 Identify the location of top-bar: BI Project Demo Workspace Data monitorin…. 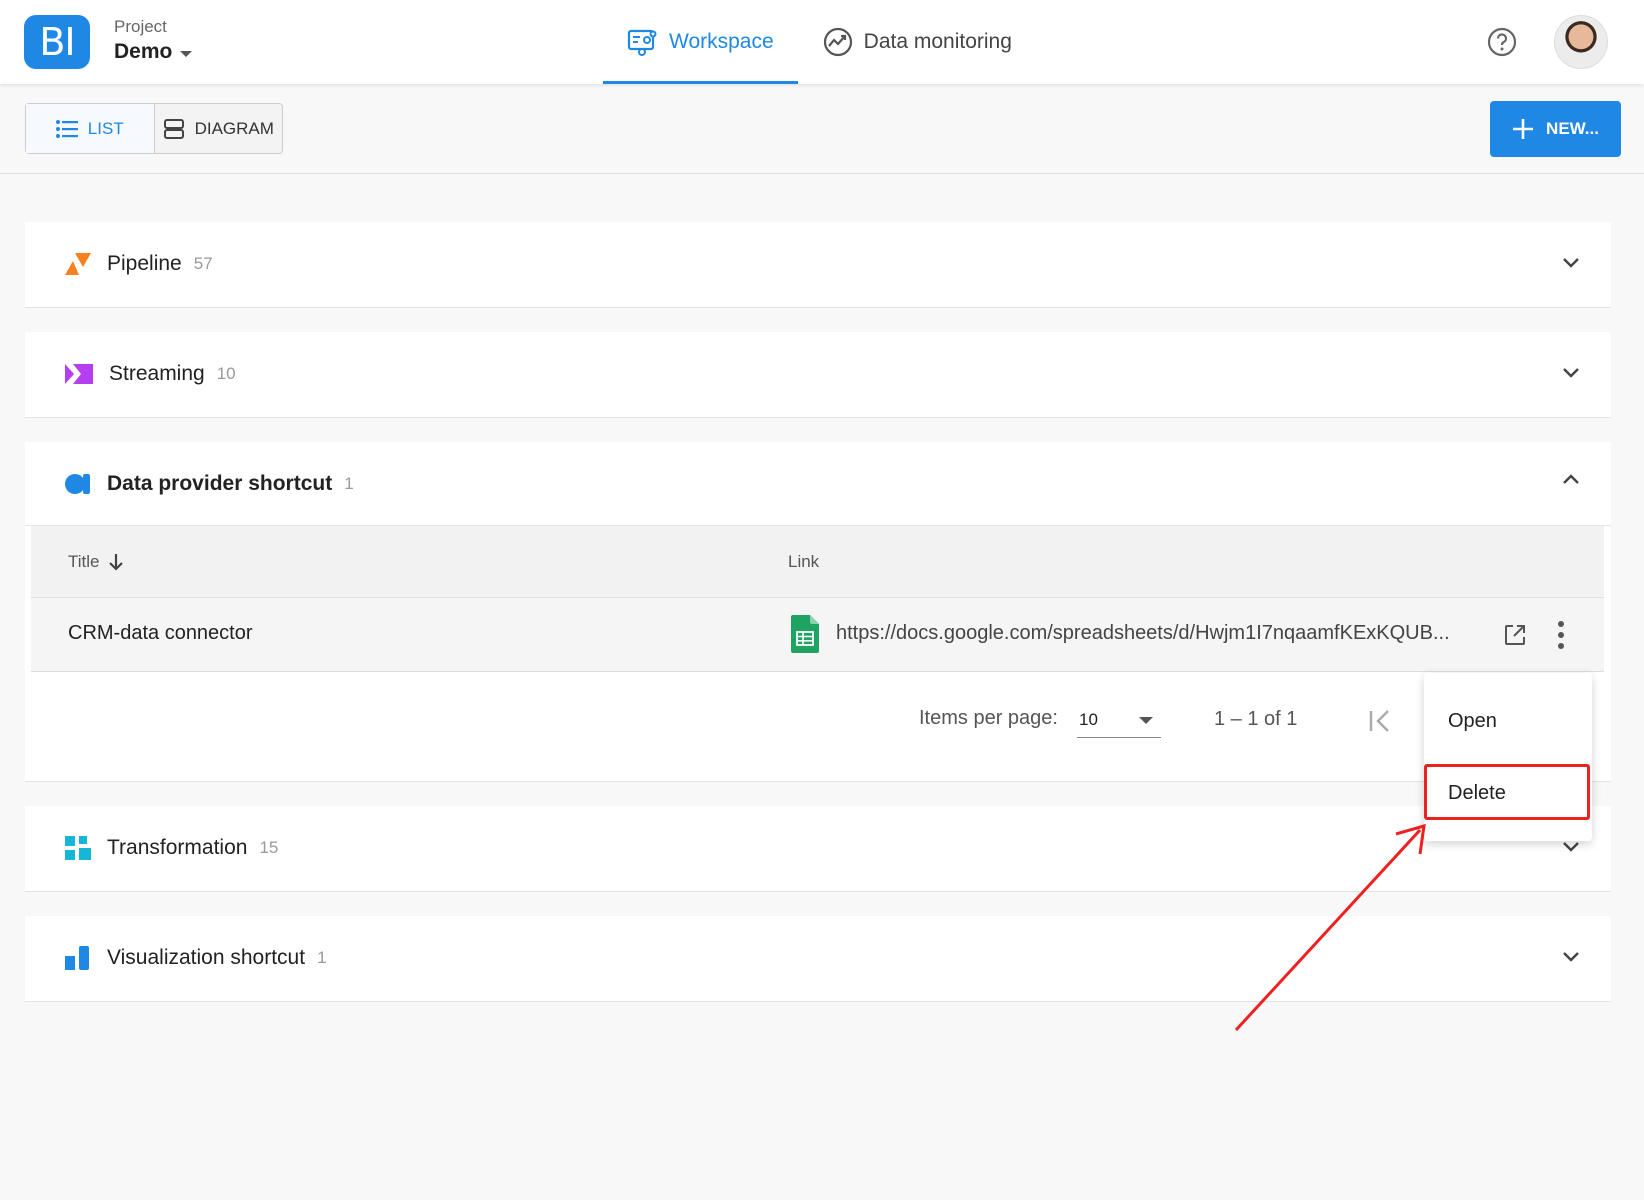
(822, 42).